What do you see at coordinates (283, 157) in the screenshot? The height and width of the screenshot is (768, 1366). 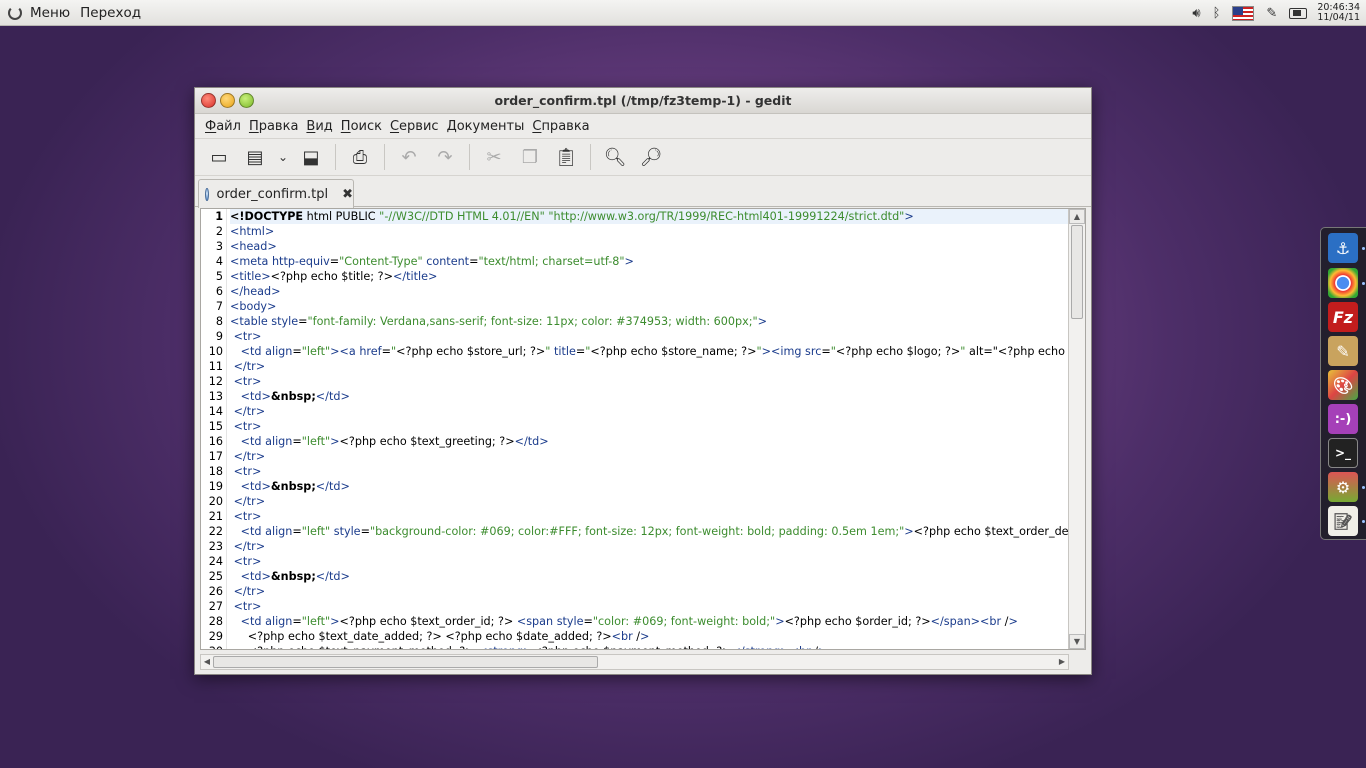 I see `open-dropdown-icon: ⌄` at bounding box center [283, 157].